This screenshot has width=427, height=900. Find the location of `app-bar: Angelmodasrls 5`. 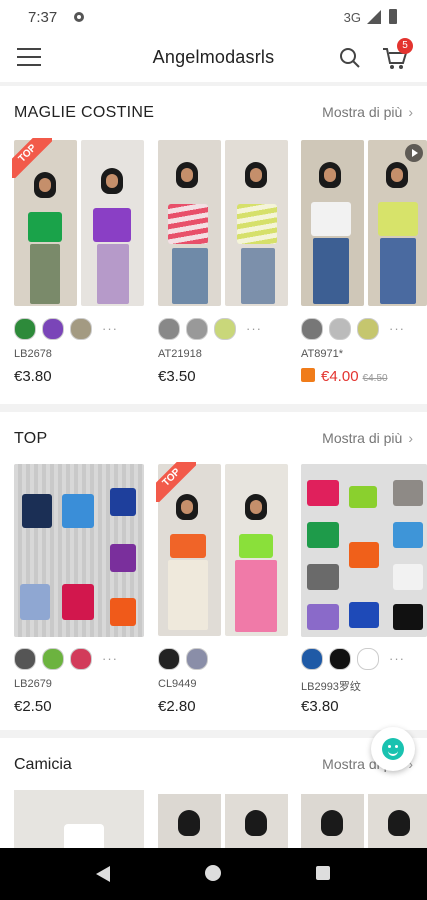

app-bar: Angelmodasrls 5 is located at coordinates (213, 58).